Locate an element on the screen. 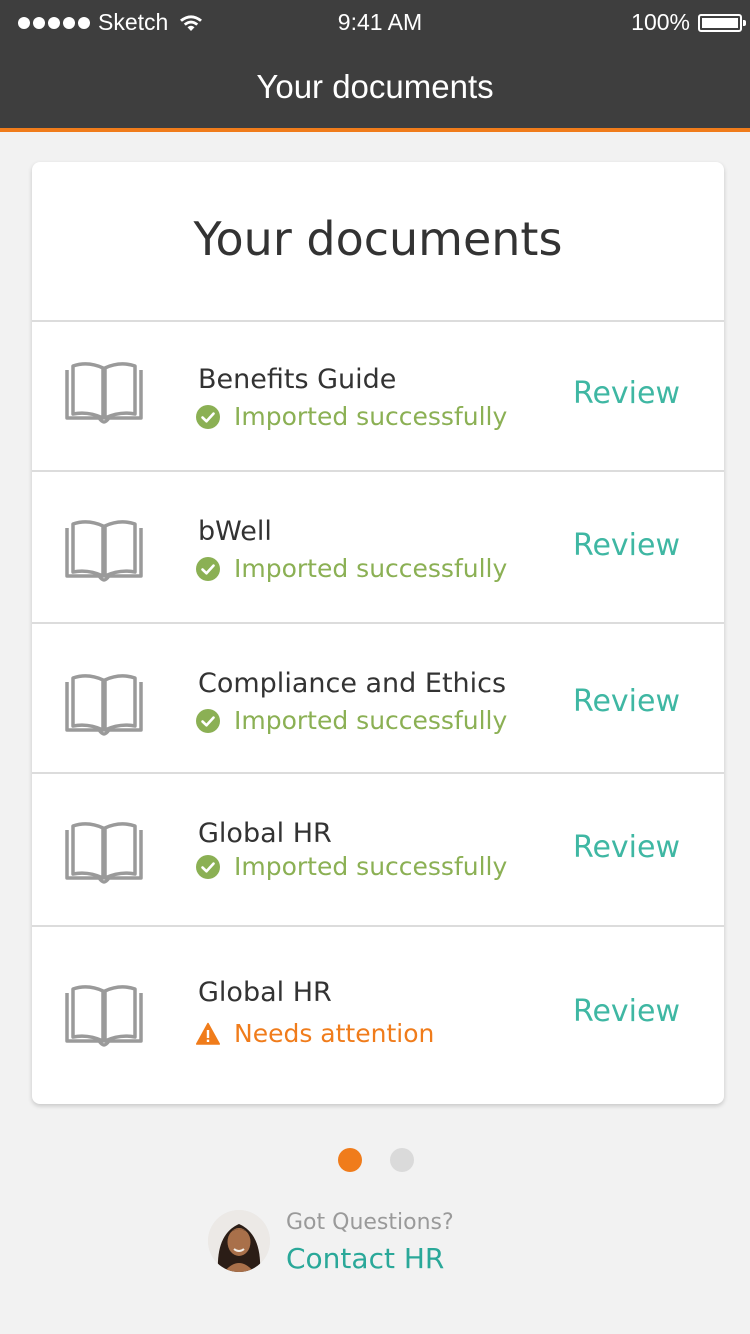  status-right: 100% is located at coordinates (688, 22).